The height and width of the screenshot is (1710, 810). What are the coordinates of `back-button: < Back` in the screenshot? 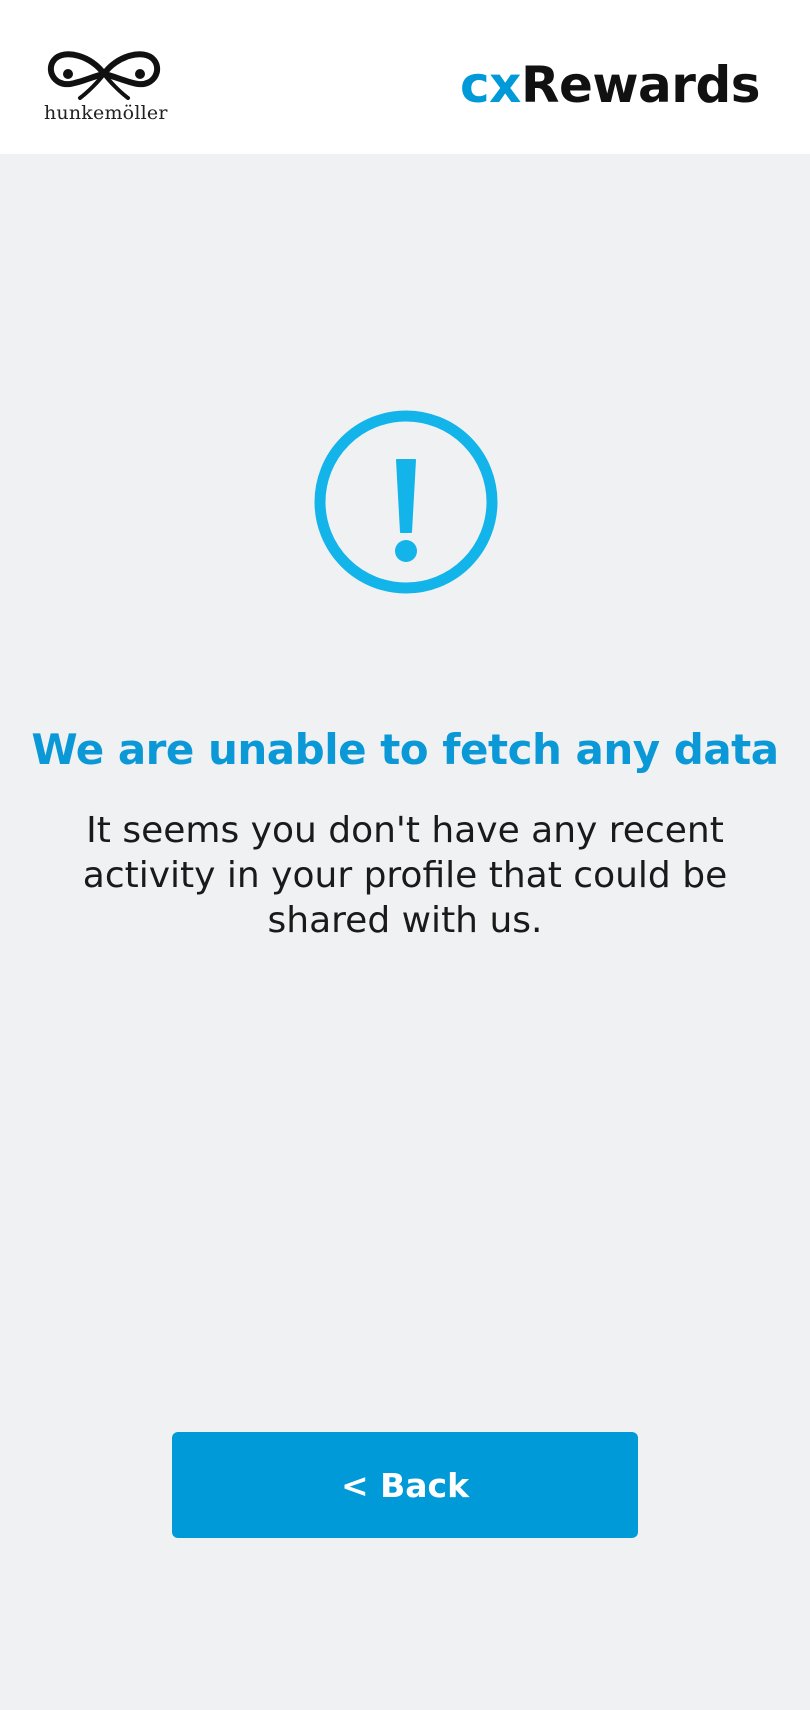 It's located at (405, 1485).